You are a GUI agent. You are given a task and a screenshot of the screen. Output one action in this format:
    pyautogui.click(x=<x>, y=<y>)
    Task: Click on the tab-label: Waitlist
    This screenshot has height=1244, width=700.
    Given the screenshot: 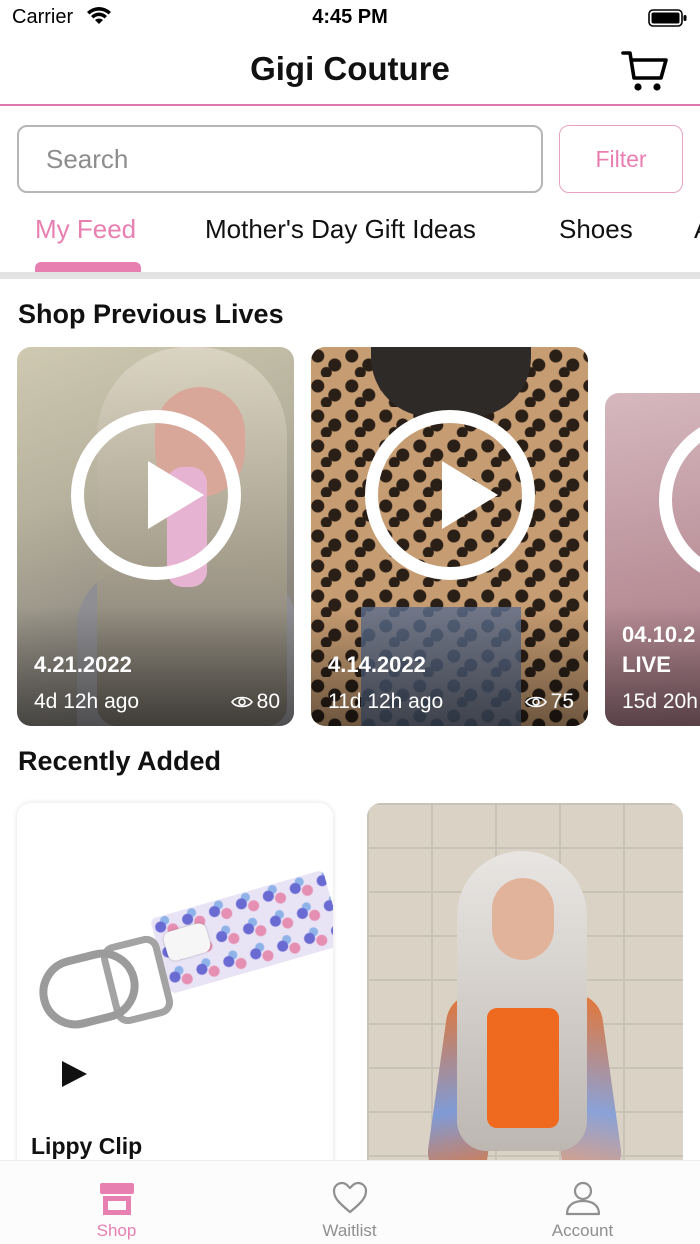 What is the action you would take?
    pyautogui.click(x=349, y=1230)
    